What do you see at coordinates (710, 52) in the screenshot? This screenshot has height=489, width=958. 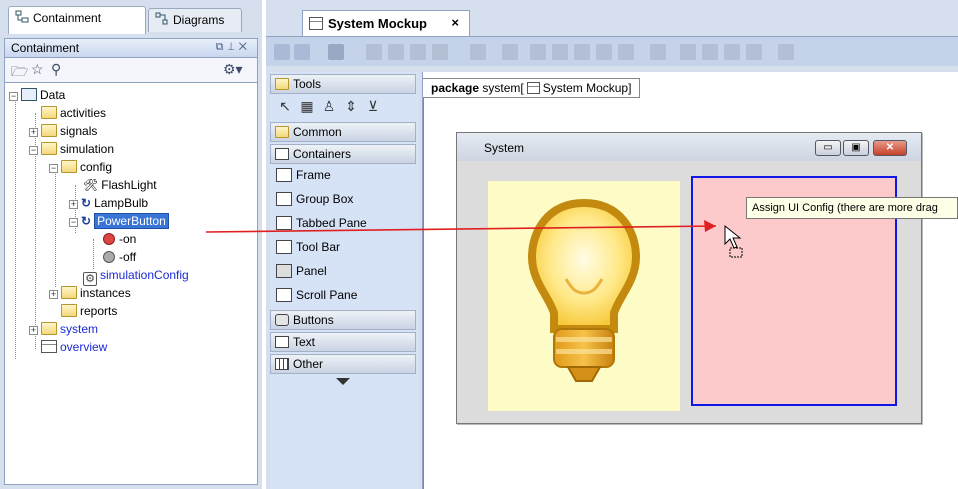 I see `distribute-icon` at bounding box center [710, 52].